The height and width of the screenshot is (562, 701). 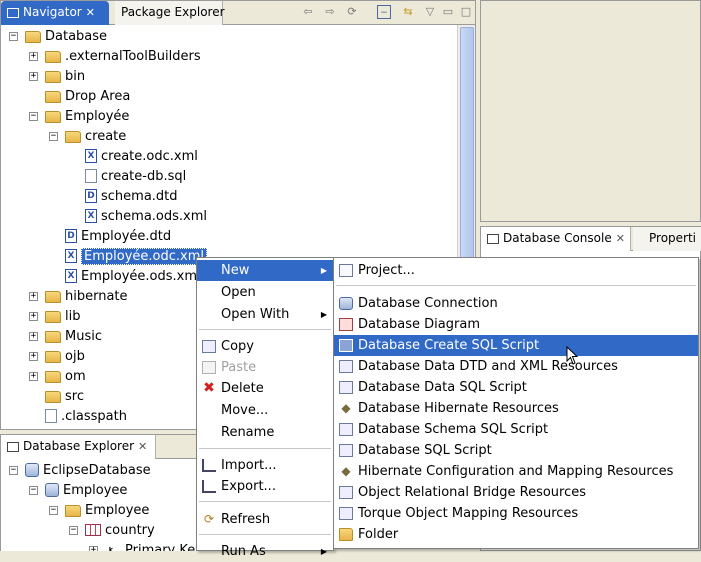 I want to click on tree-item: .classpath, so click(x=86, y=417).